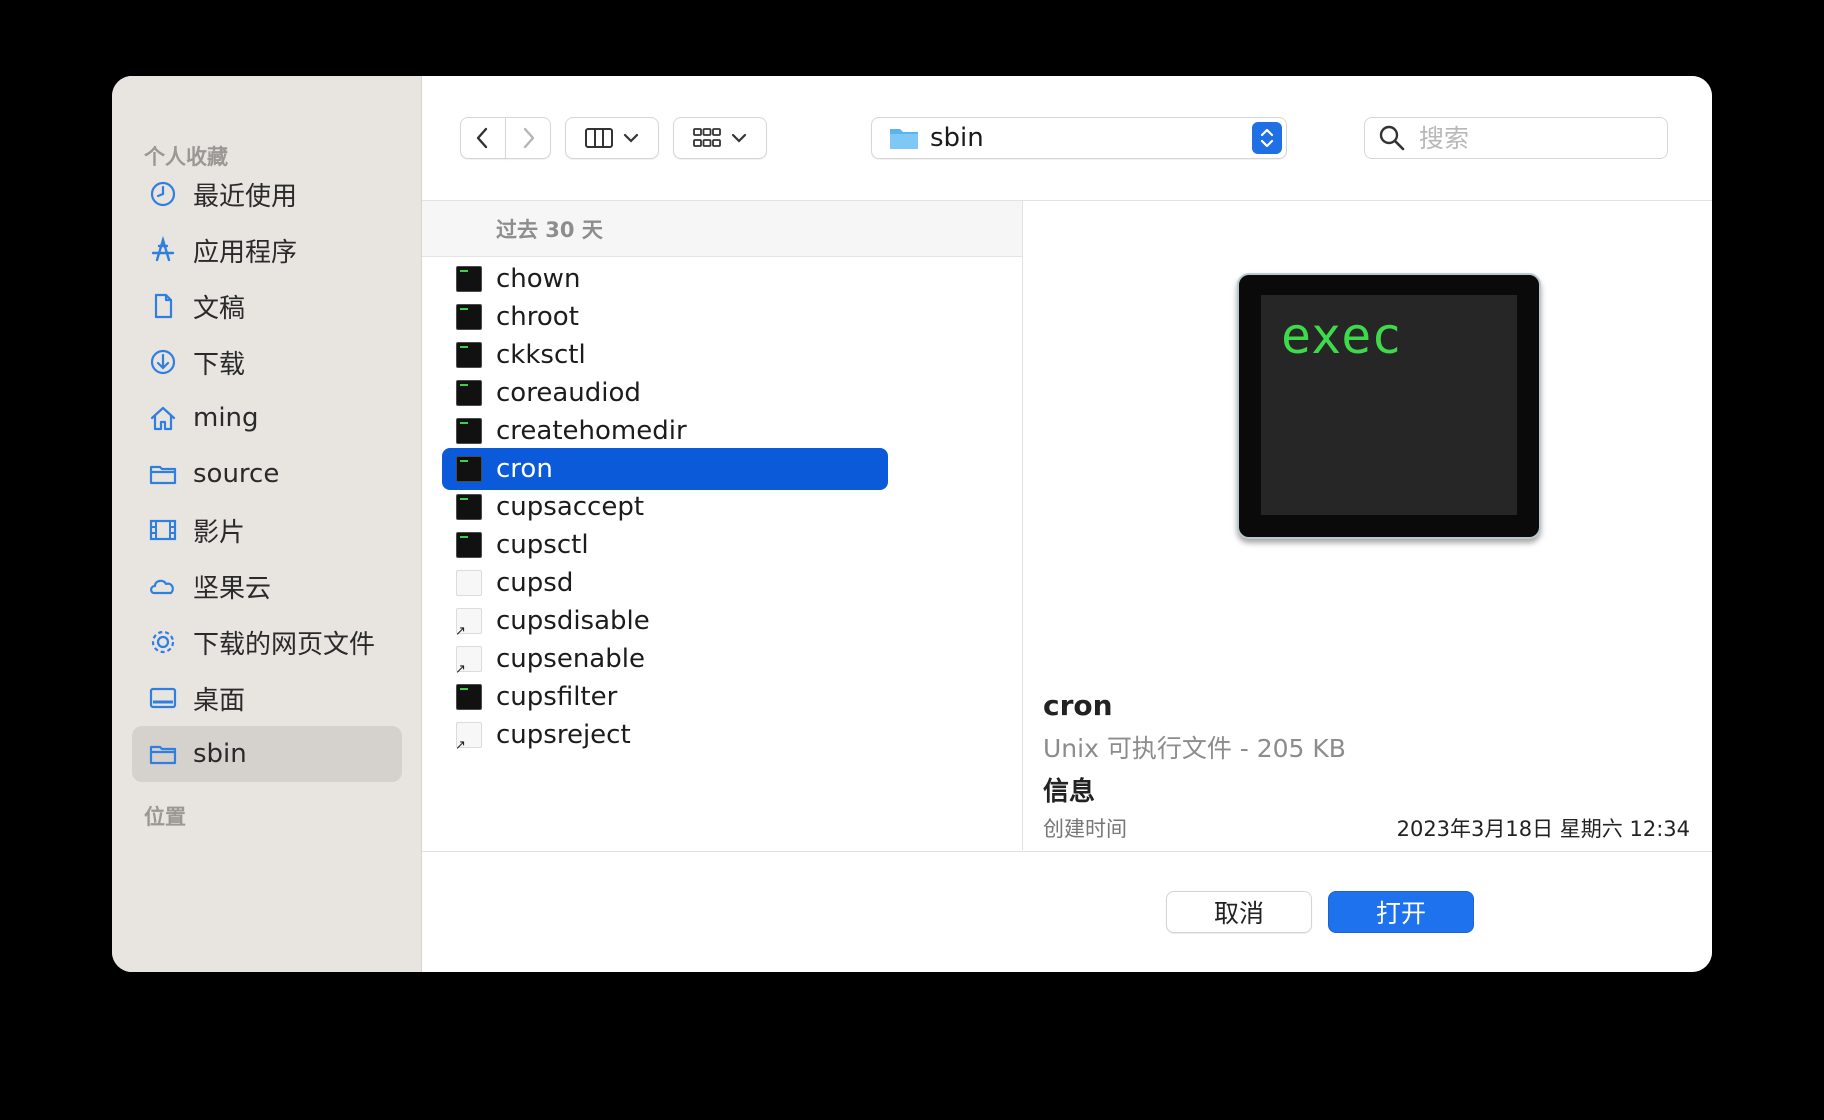 Image resolution: width=1824 pixels, height=1120 pixels. I want to click on preview-created-label: 创建时间, so click(1085, 829).